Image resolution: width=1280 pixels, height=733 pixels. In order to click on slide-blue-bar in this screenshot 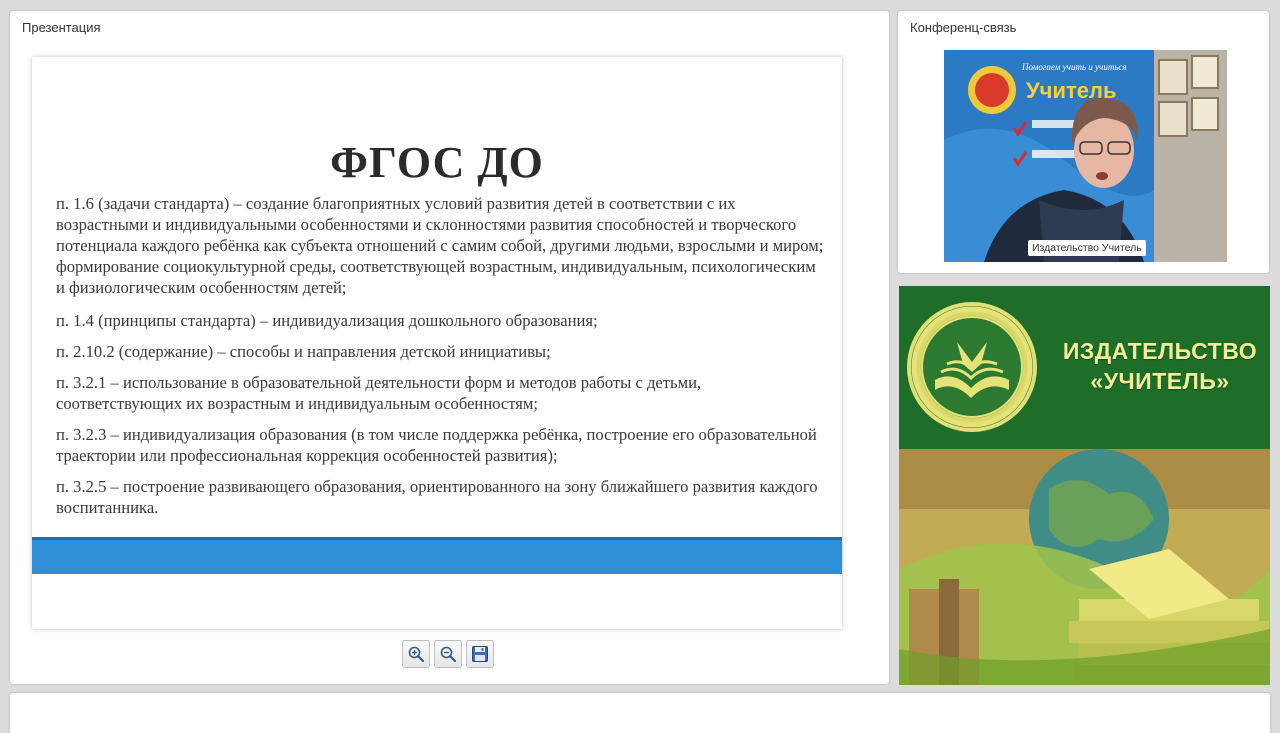, I will do `click(437, 555)`.